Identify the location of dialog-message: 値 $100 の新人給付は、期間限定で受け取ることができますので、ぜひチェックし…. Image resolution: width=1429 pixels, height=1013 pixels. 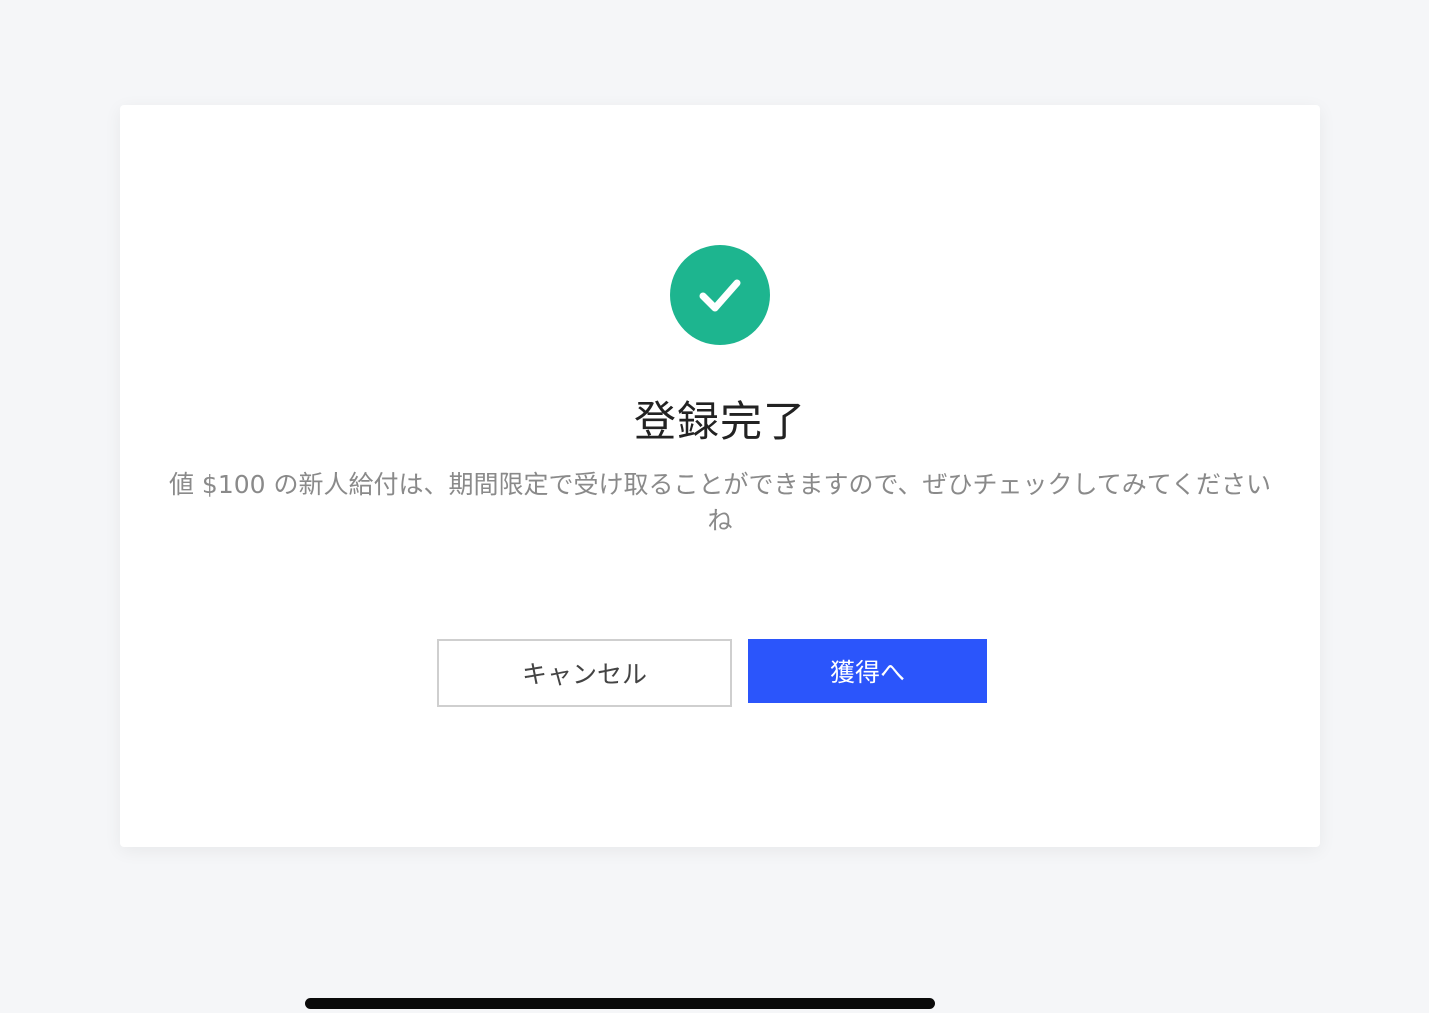
(720, 502).